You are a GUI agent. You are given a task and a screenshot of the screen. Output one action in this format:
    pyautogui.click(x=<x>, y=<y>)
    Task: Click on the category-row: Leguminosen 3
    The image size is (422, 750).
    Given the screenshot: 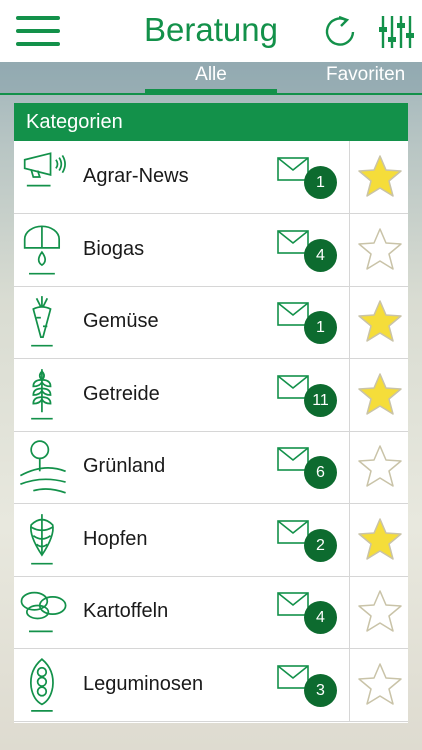 What is the action you would take?
    pyautogui.click(x=211, y=685)
    